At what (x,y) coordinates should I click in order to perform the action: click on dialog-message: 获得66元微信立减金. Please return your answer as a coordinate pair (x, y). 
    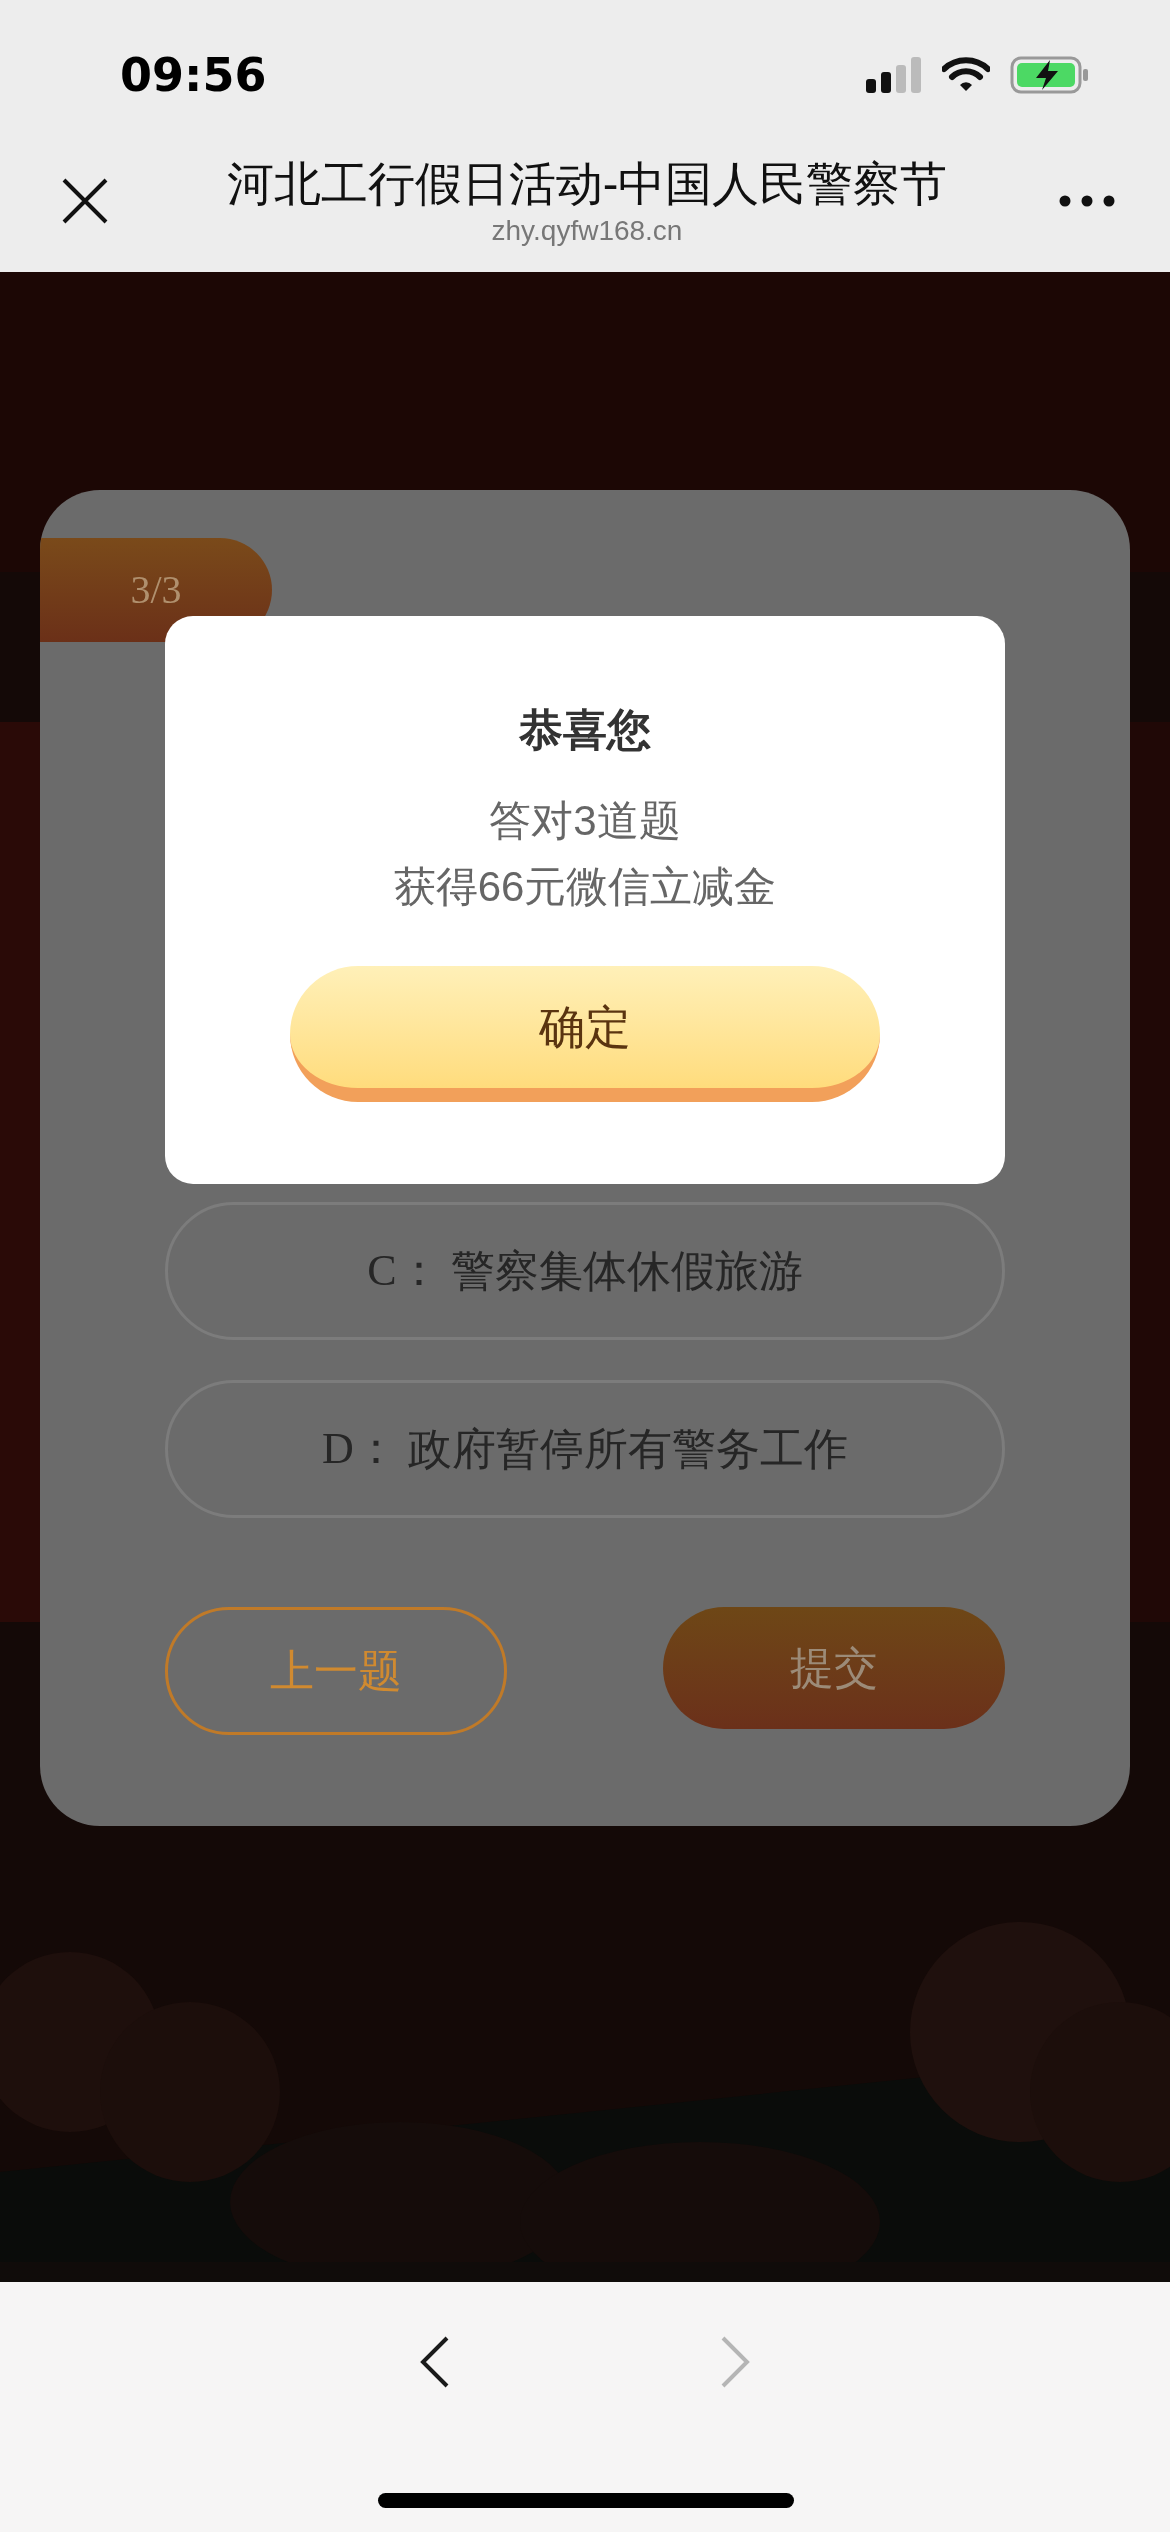
    Looking at the image, I should click on (585, 887).